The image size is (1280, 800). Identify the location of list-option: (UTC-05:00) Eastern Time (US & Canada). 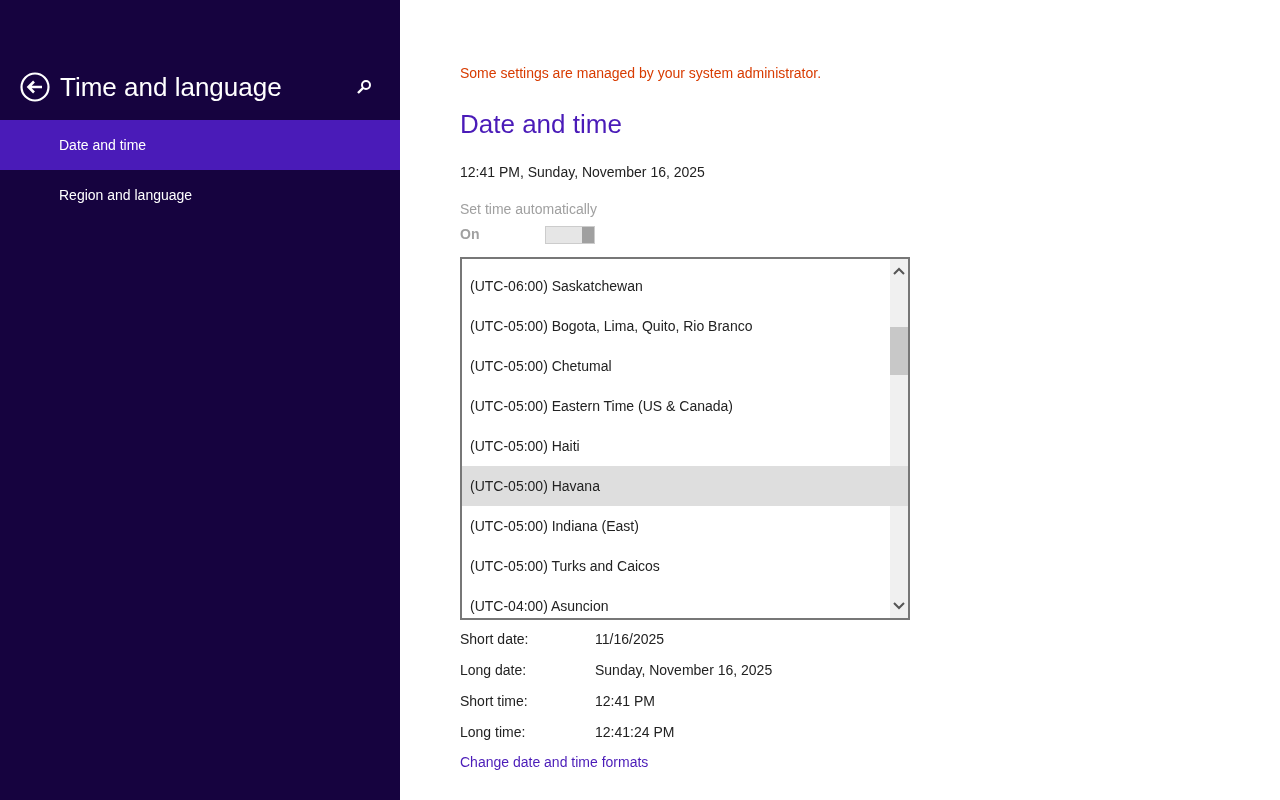
(676, 406).